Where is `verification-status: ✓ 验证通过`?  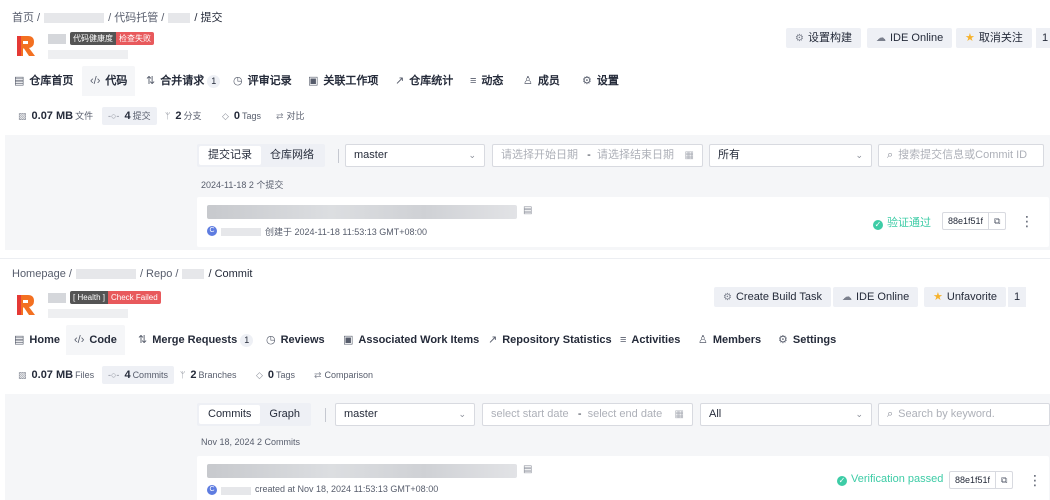 verification-status: ✓ 验证通过 is located at coordinates (902, 222).